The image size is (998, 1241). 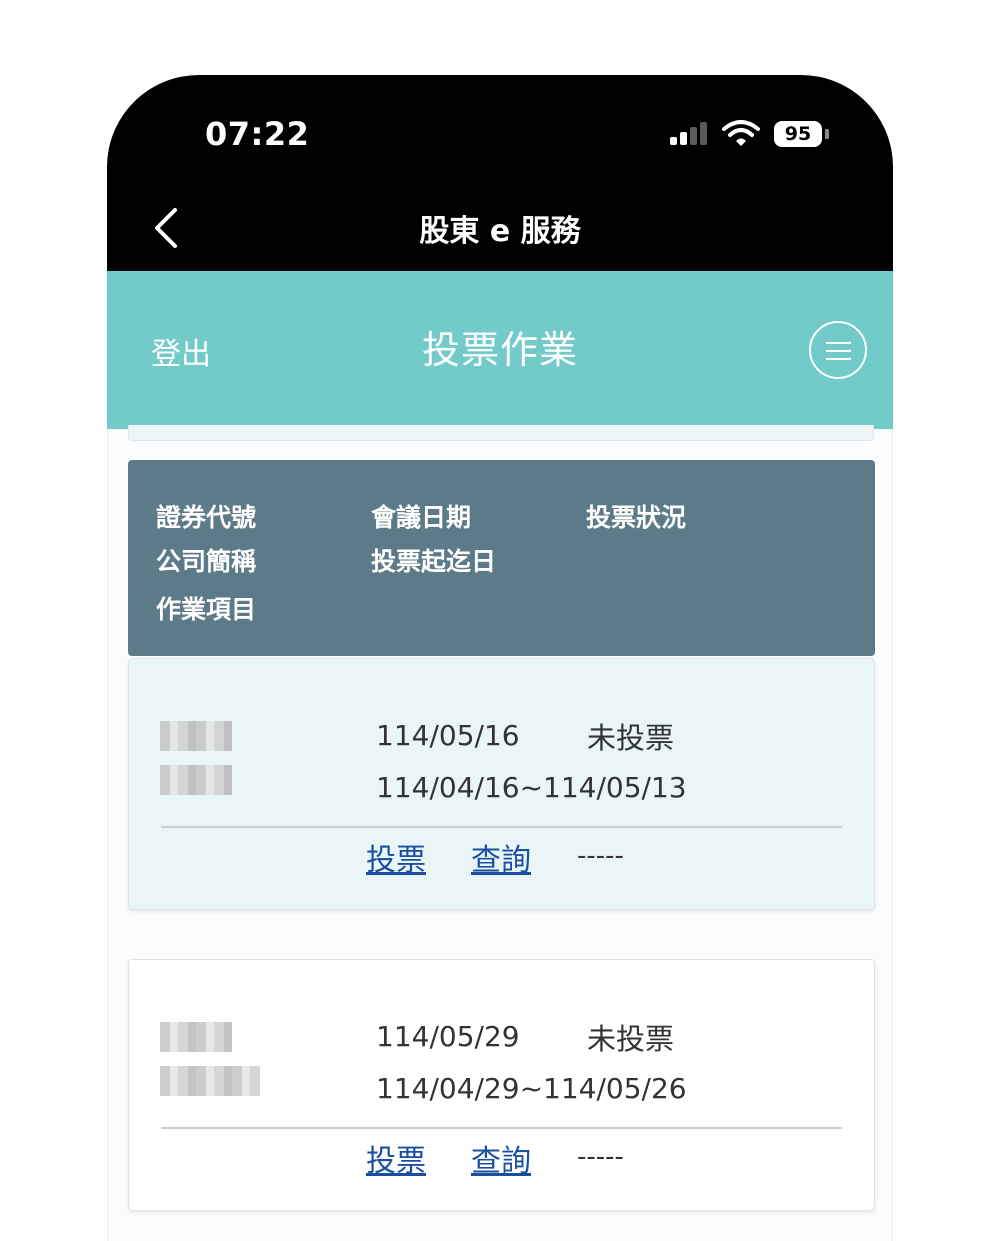 What do you see at coordinates (206, 517) in the screenshot?
I see `header-stock-code: 證券代號` at bounding box center [206, 517].